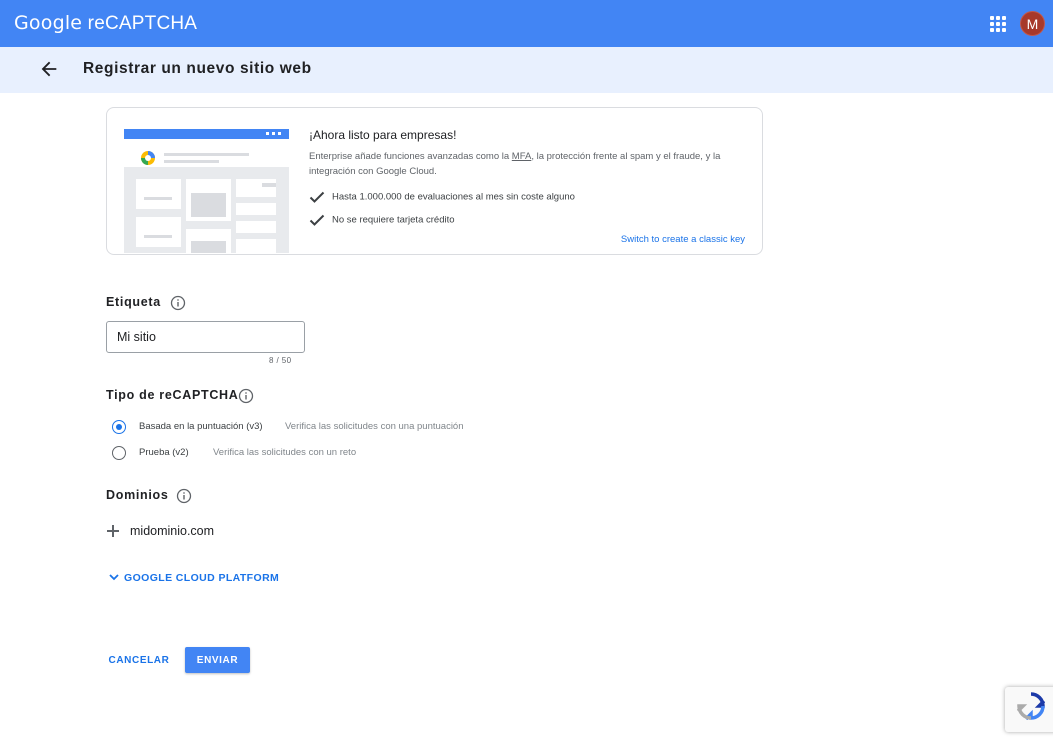  I want to click on recaptcha-badge, so click(1029, 709).